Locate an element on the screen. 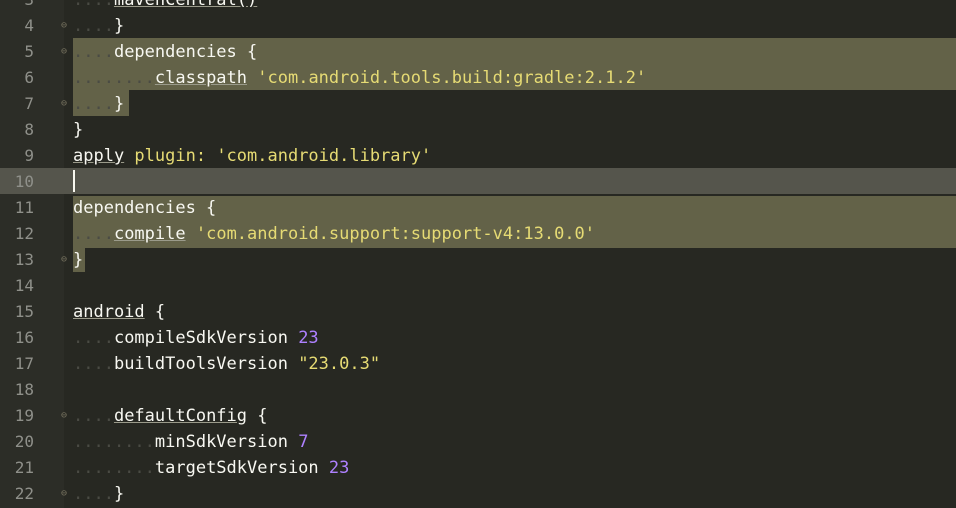 This screenshot has width=956, height=508. line-number: 21 is located at coordinates (24, 467).